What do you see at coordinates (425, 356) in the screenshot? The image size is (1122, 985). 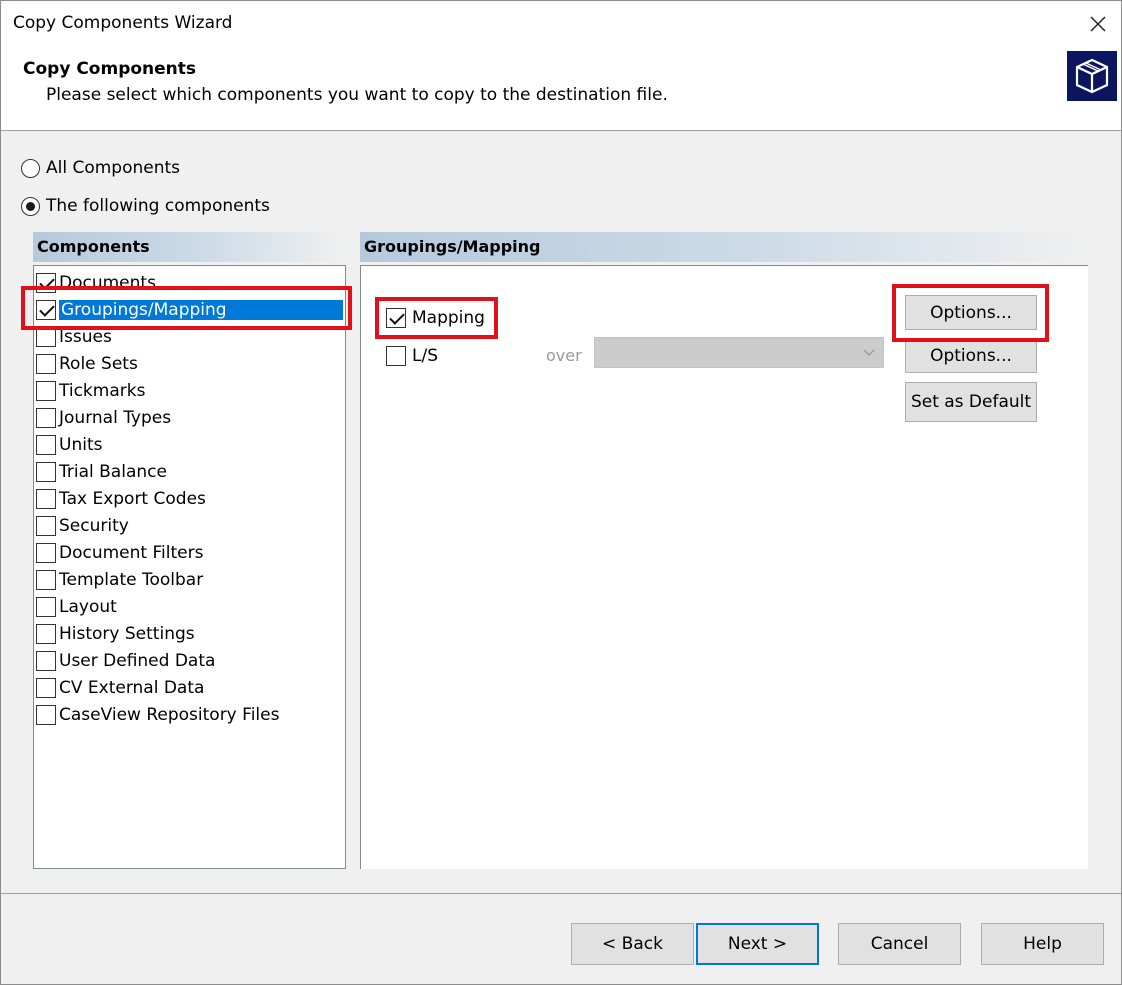 I see `ls-label: L/S` at bounding box center [425, 356].